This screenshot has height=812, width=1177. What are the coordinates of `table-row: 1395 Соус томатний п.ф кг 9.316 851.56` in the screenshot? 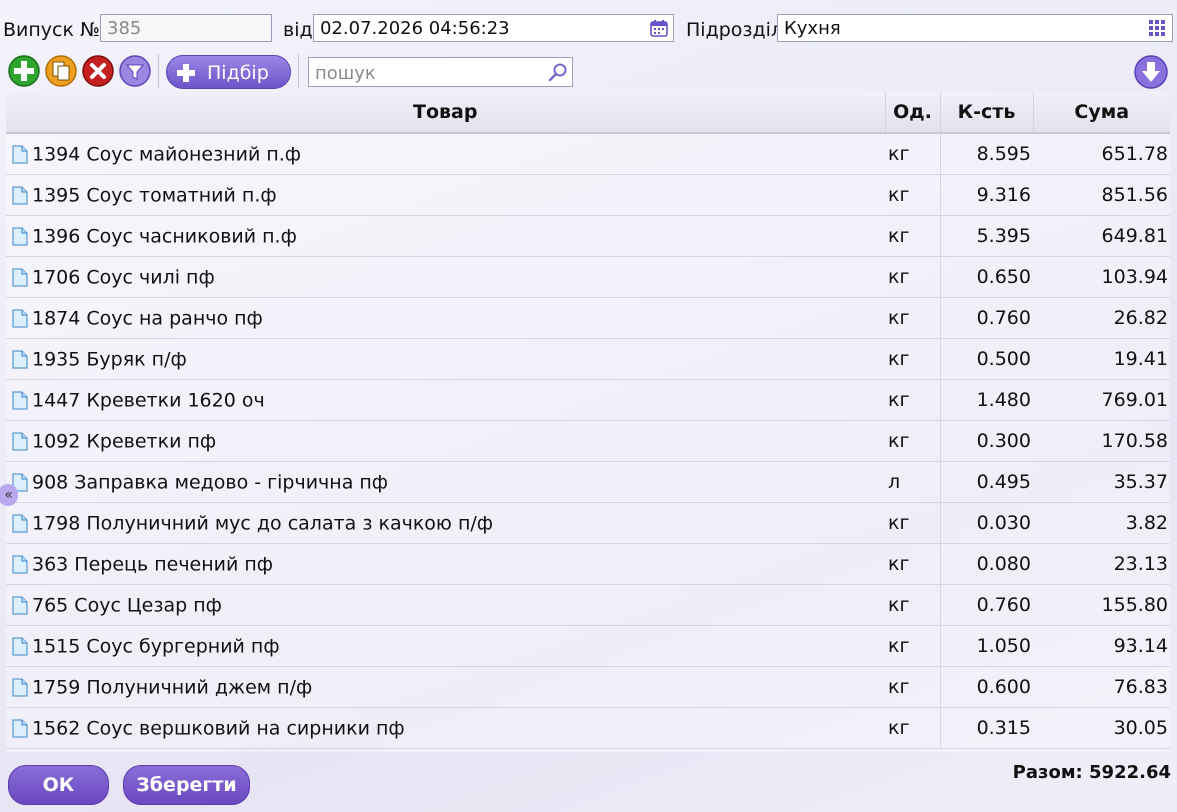 It's located at (588, 195).